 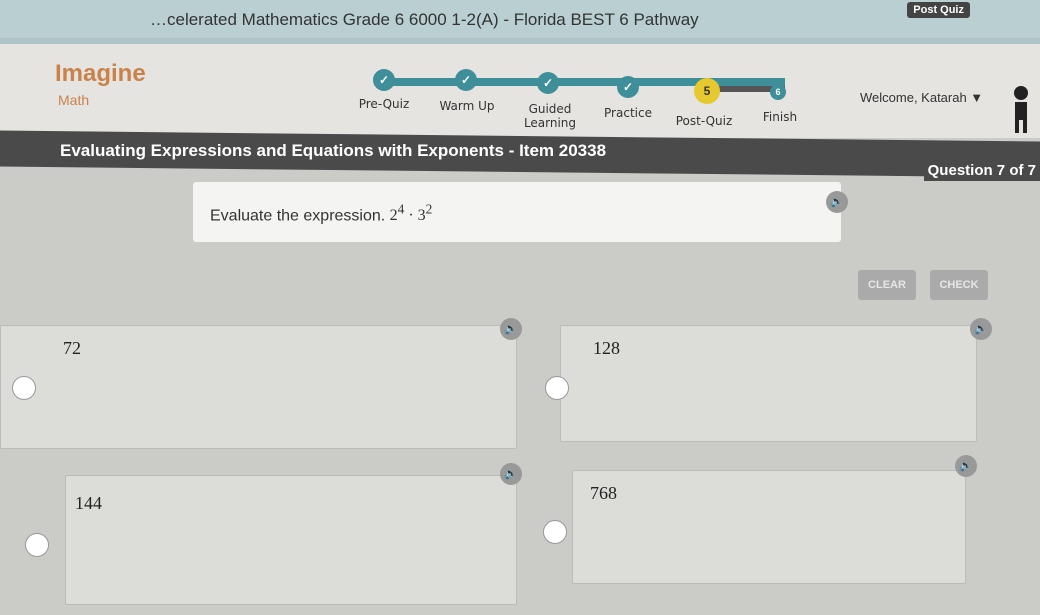 I want to click on step-label: Pre-Quiz, so click(x=384, y=104).